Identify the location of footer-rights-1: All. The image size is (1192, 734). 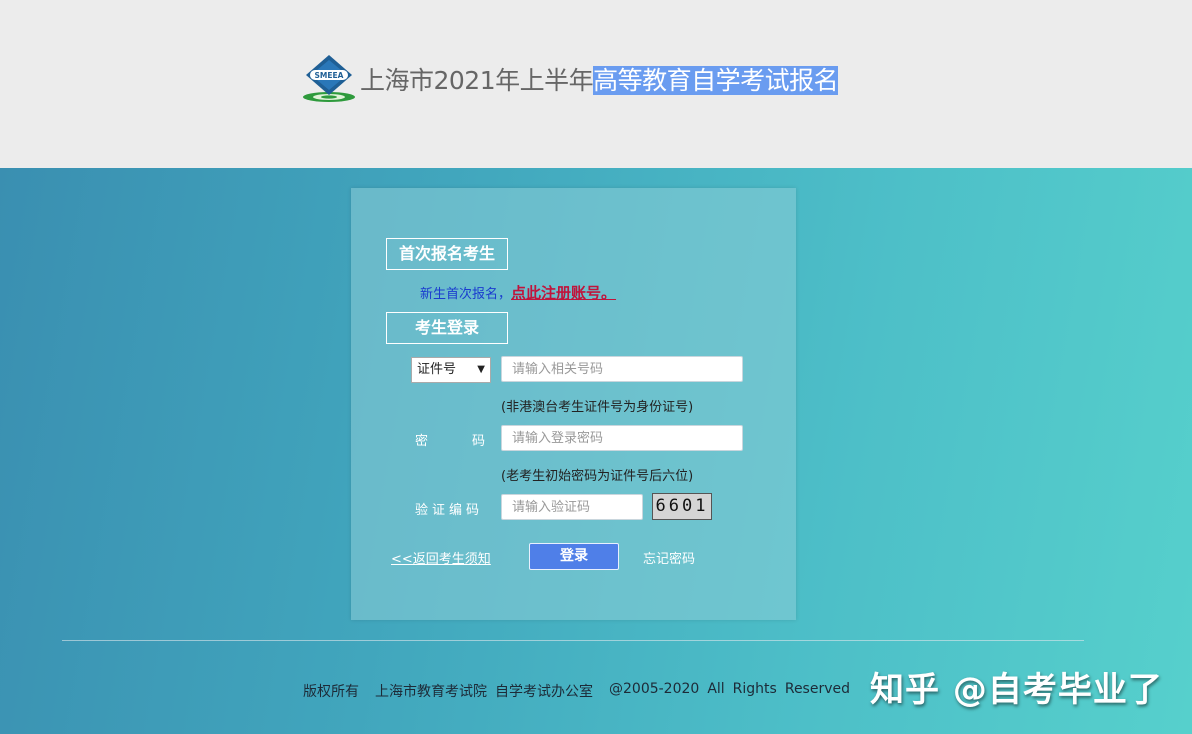
(716, 689).